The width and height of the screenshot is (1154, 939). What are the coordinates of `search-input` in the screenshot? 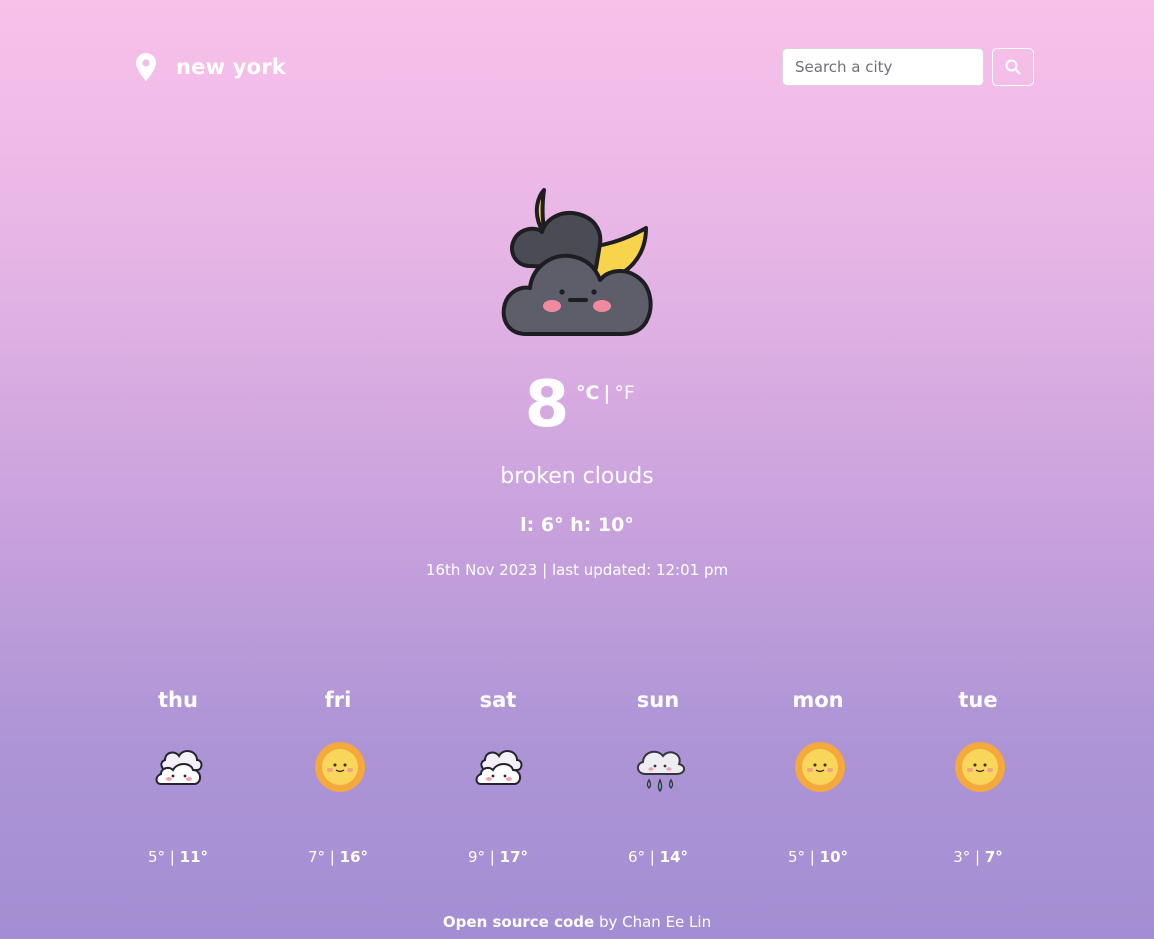 It's located at (883, 67).